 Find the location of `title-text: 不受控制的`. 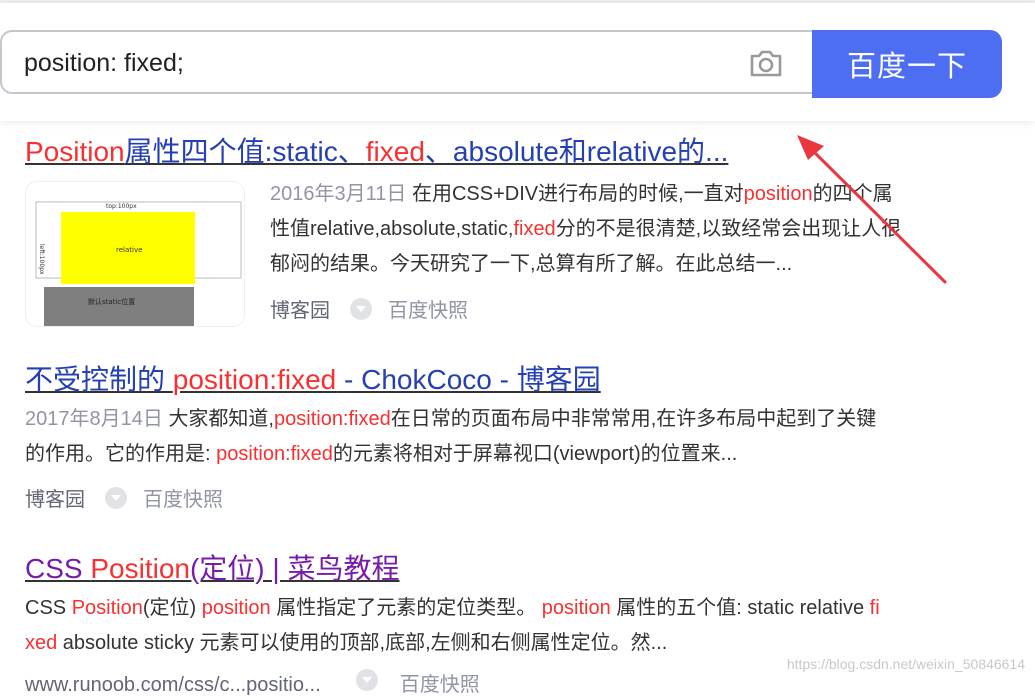

title-text: 不受控制的 is located at coordinates (99, 379).